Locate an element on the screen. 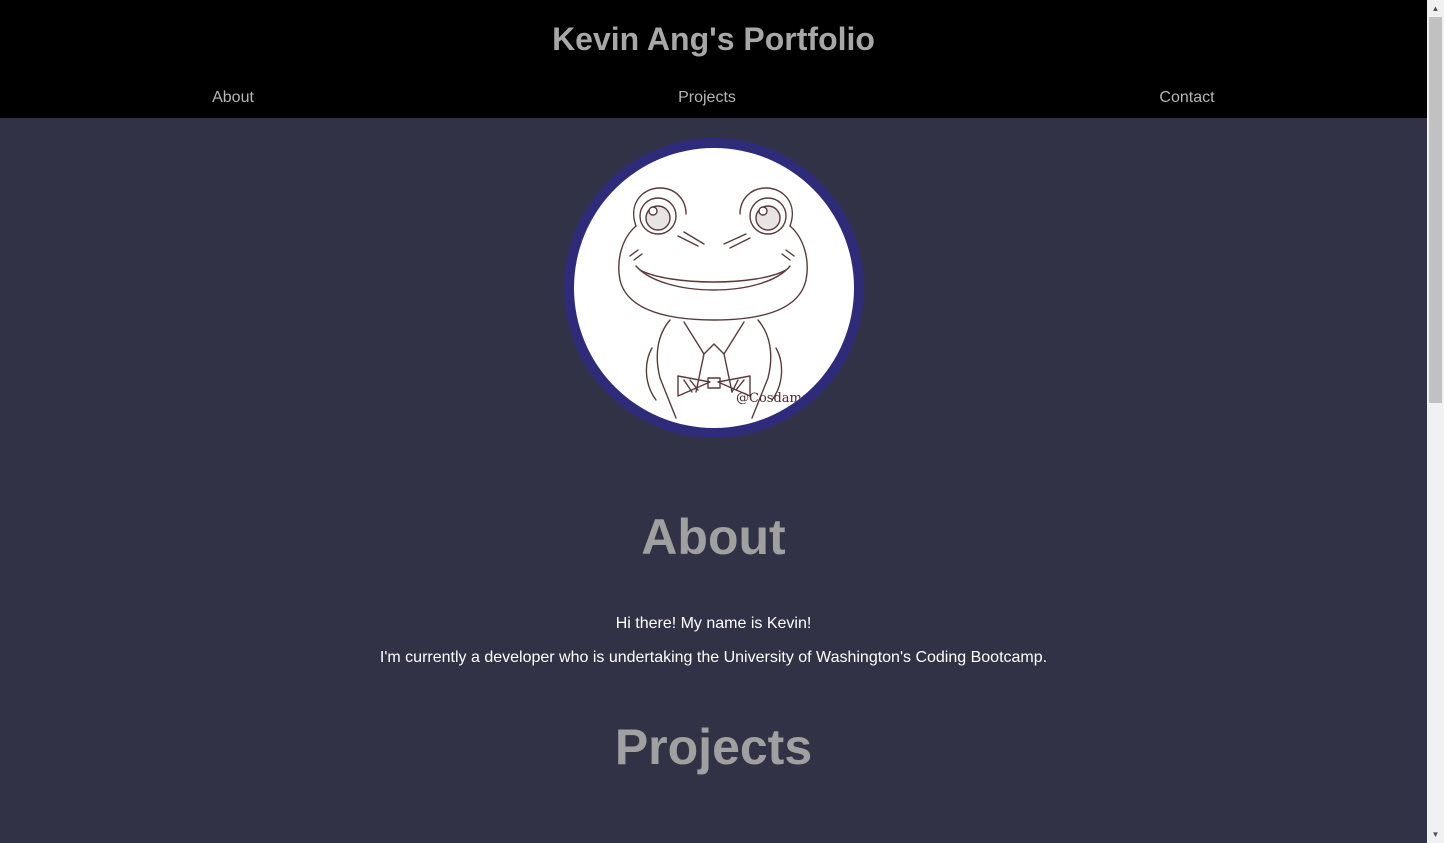  scroll-up-icon: ▲ is located at coordinates (1435, 8).